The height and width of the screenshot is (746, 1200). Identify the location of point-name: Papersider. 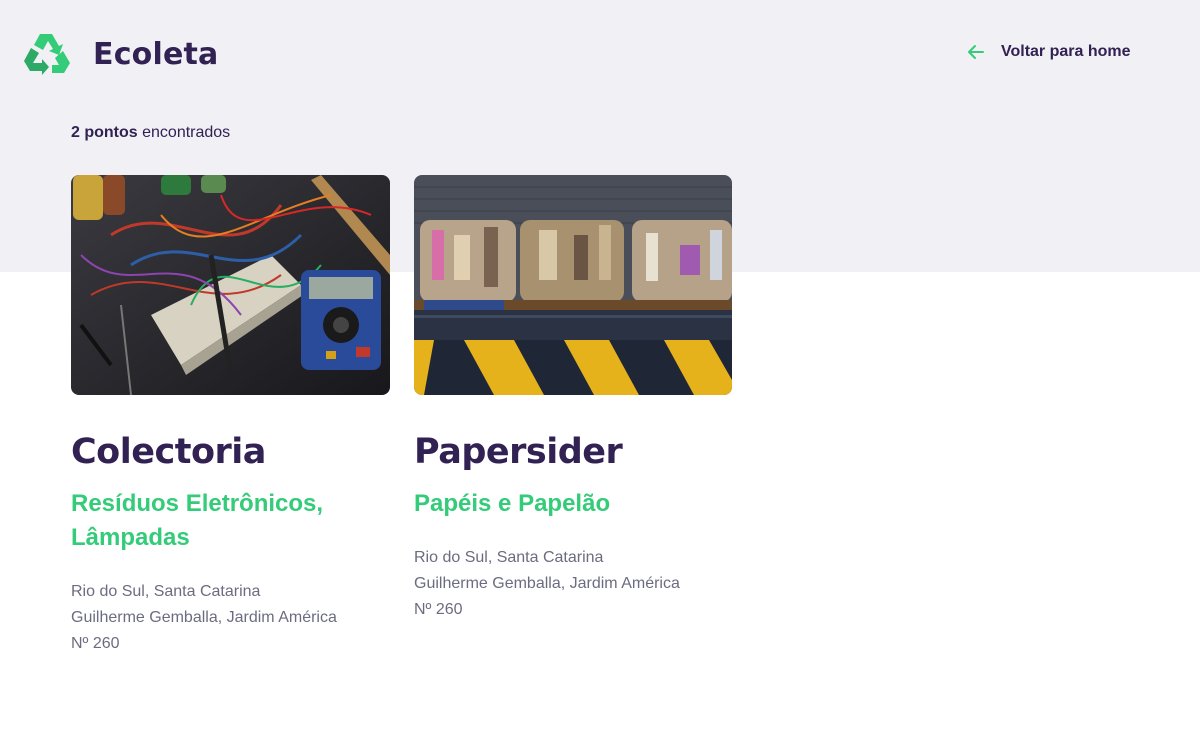
(518, 452).